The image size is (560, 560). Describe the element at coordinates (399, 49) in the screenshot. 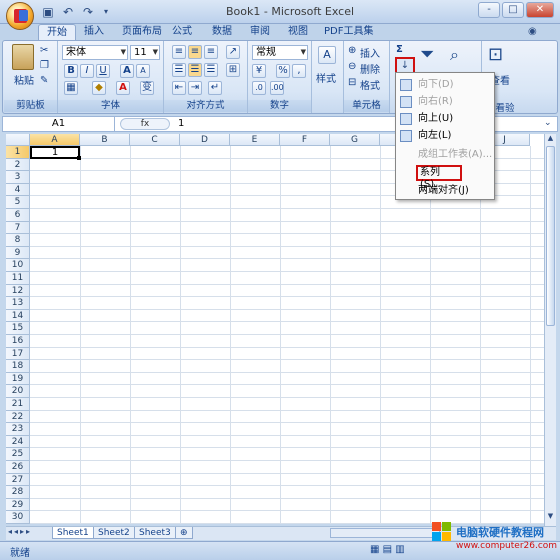

I see `autosum-button: Σ` at that location.